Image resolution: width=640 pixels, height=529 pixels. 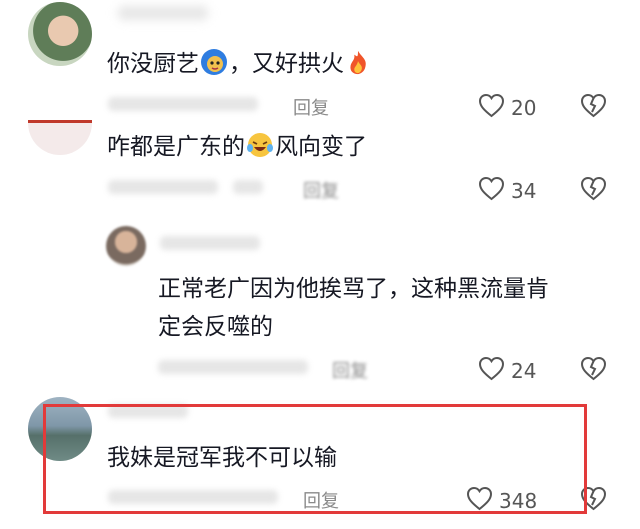 What do you see at coordinates (163, 14) in the screenshot?
I see `username-blurred` at bounding box center [163, 14].